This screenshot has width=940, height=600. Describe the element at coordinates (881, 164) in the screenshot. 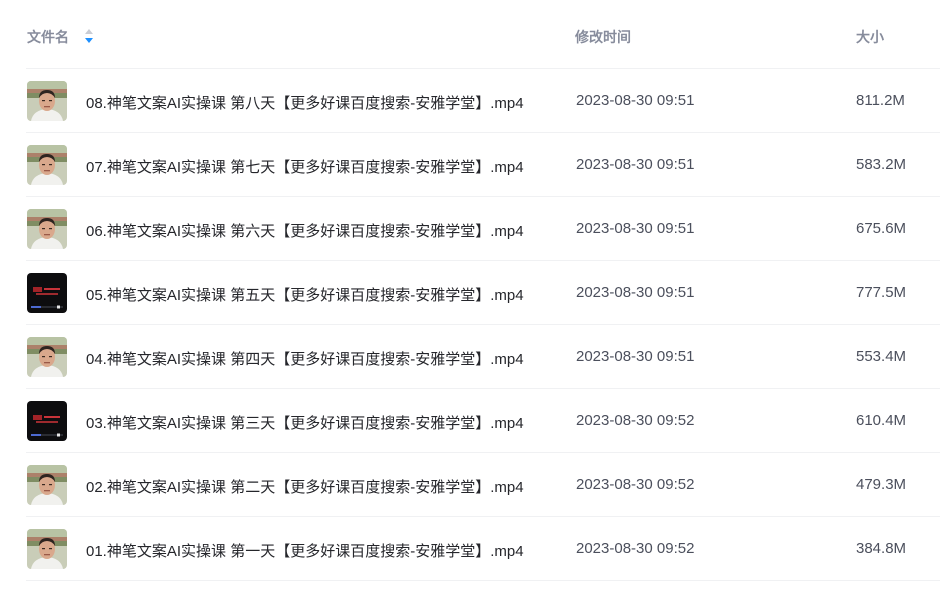

I see `file-size: 583.2M` at that location.